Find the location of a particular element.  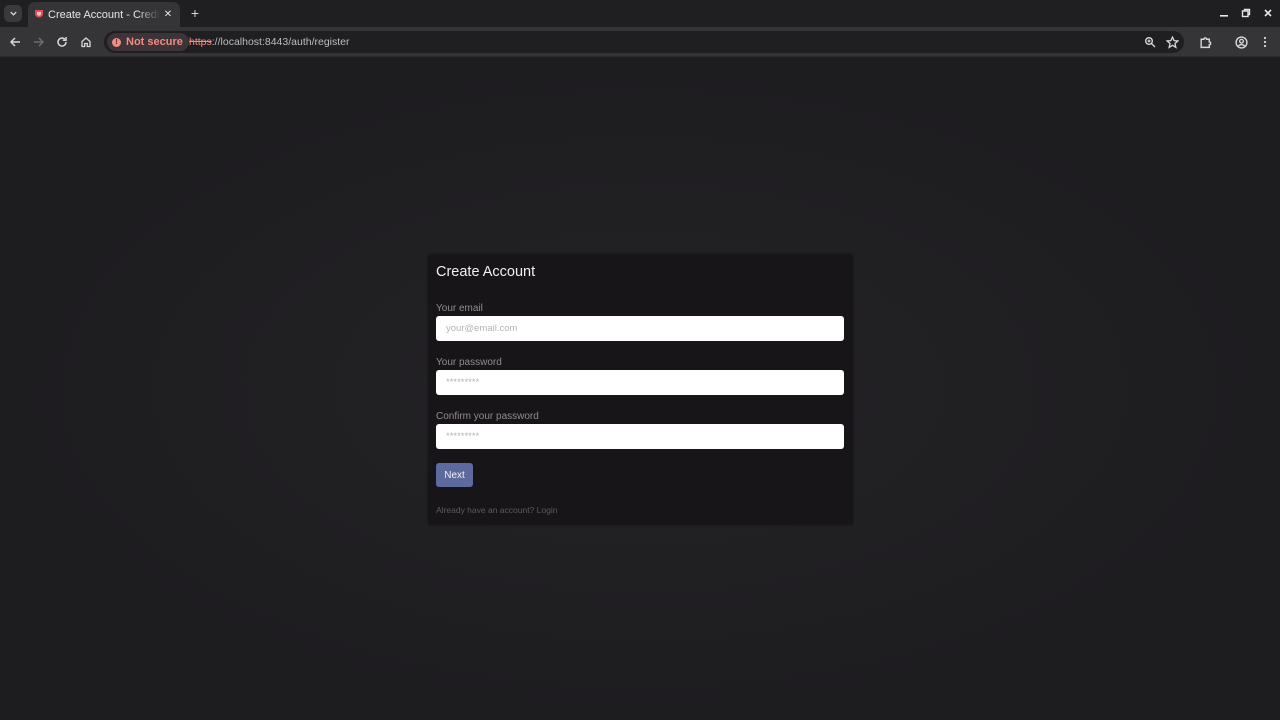

tab-close-icon: ✕ is located at coordinates (168, 14).